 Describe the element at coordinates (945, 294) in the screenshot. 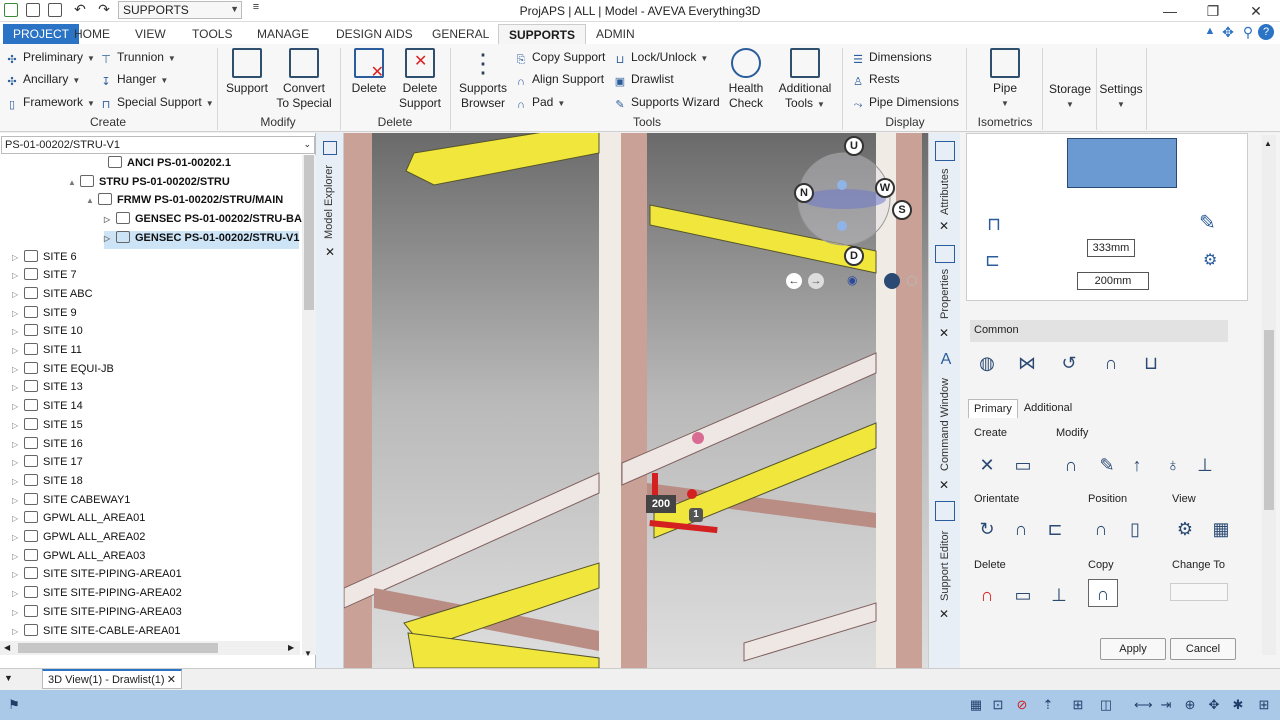

I see `properties-tab: Properties` at that location.